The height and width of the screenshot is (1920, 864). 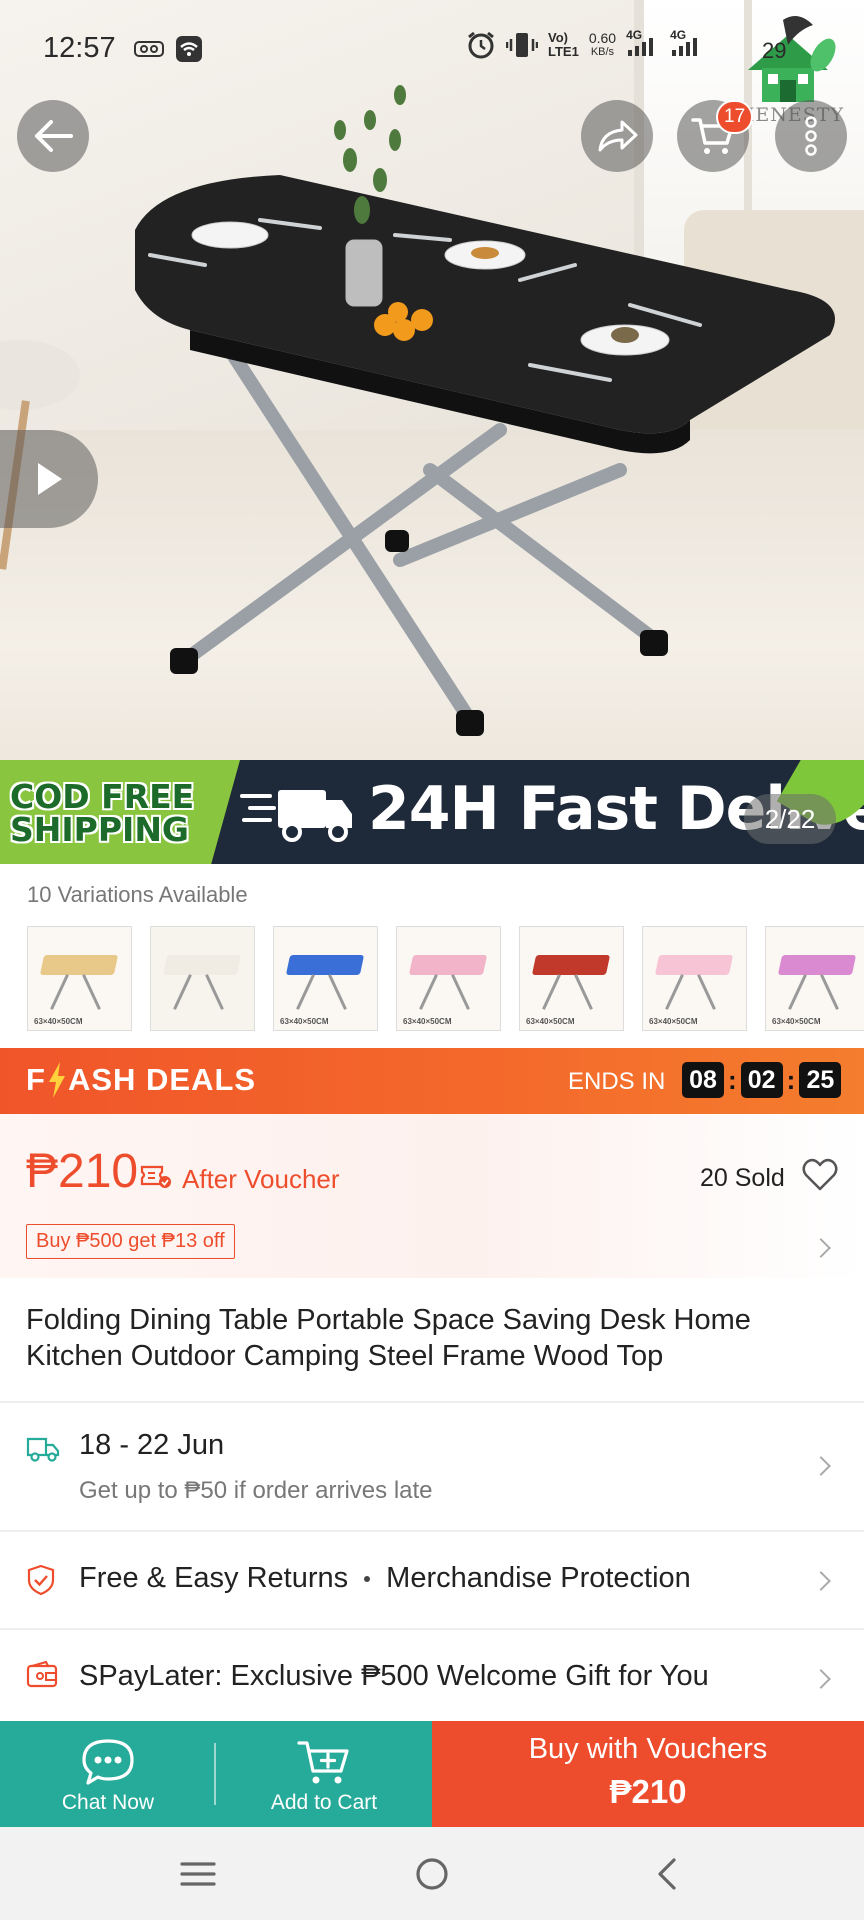 I want to click on heart-icon, so click(x=820, y=1175).